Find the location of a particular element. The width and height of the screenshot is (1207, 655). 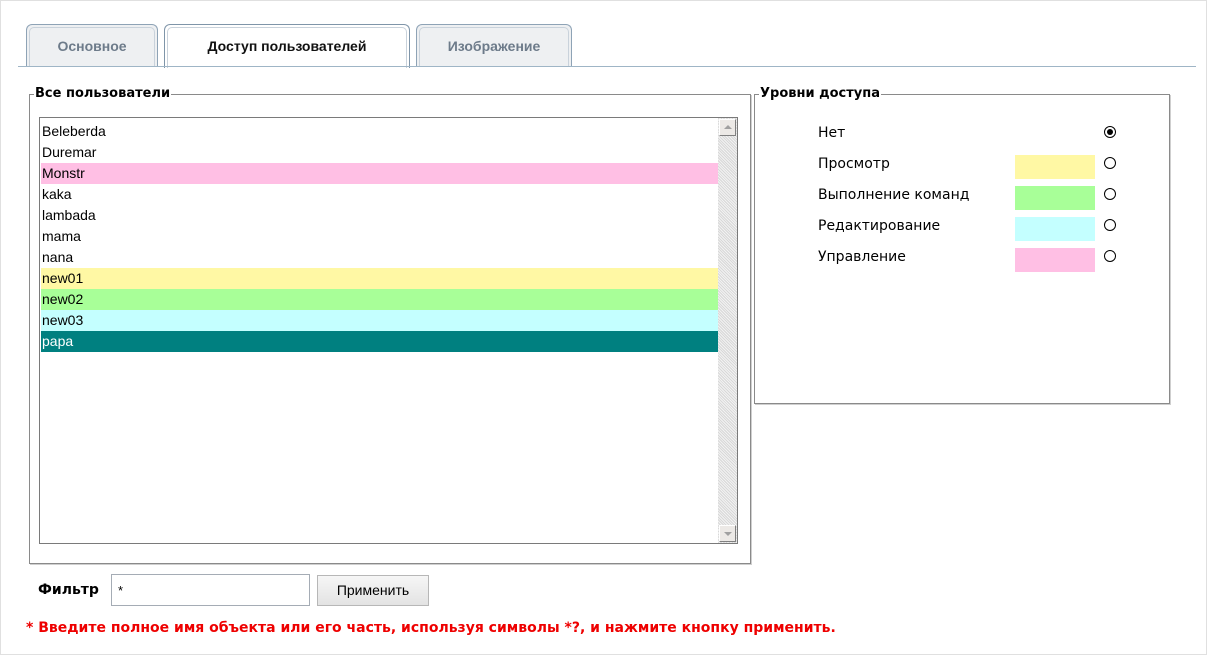

scroll-up-button is located at coordinates (727, 127).